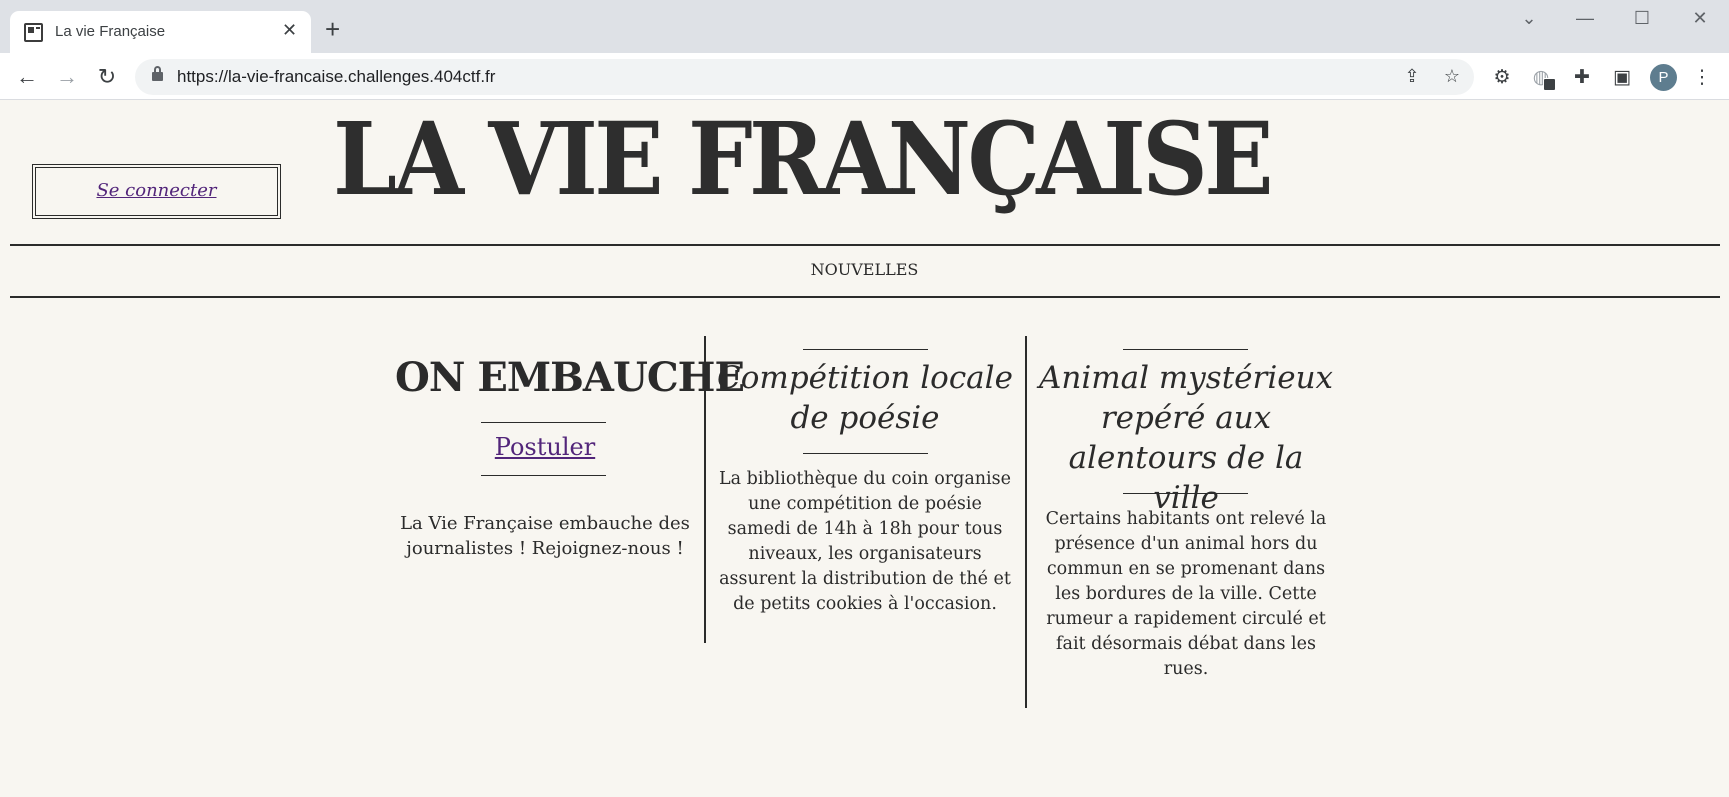  I want to click on login-box: Se connecter, so click(156, 191).